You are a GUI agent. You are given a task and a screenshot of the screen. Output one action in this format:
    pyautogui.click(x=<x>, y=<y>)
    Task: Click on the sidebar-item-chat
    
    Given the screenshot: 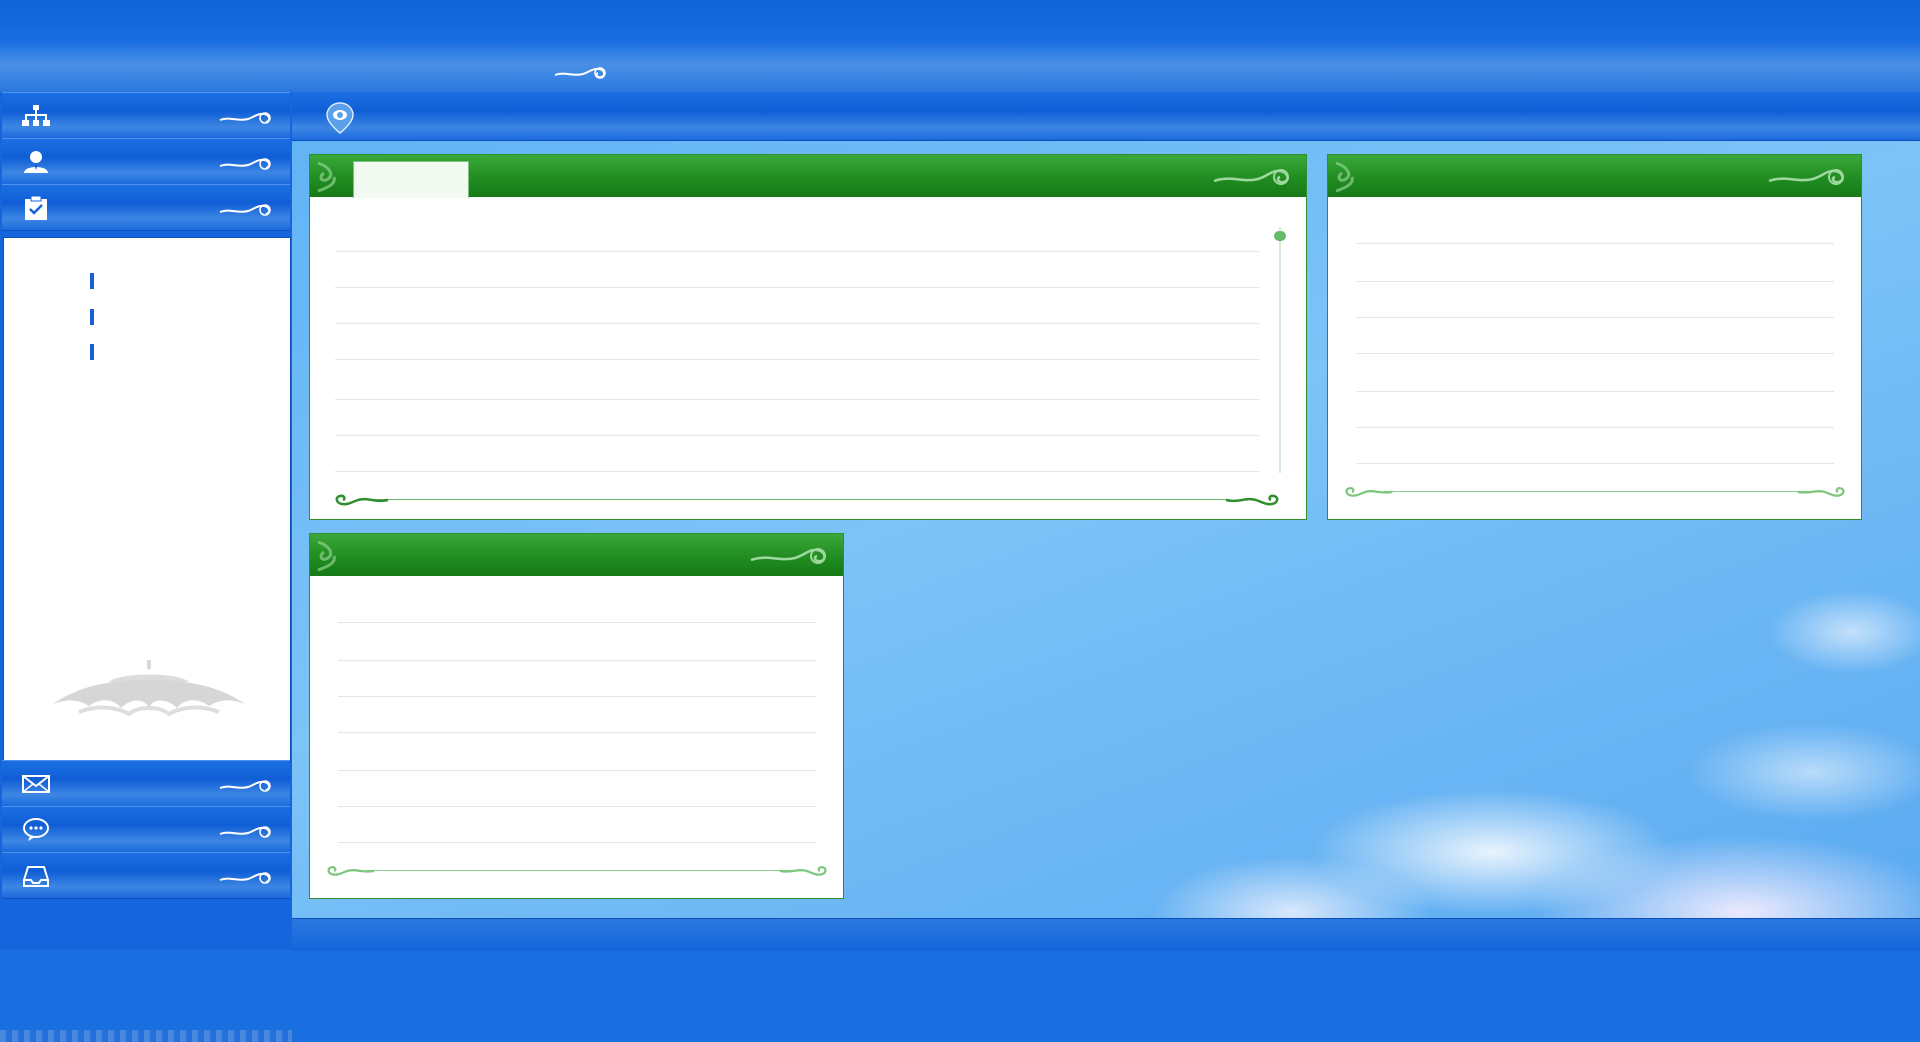 What is the action you would take?
    pyautogui.click(x=146, y=829)
    